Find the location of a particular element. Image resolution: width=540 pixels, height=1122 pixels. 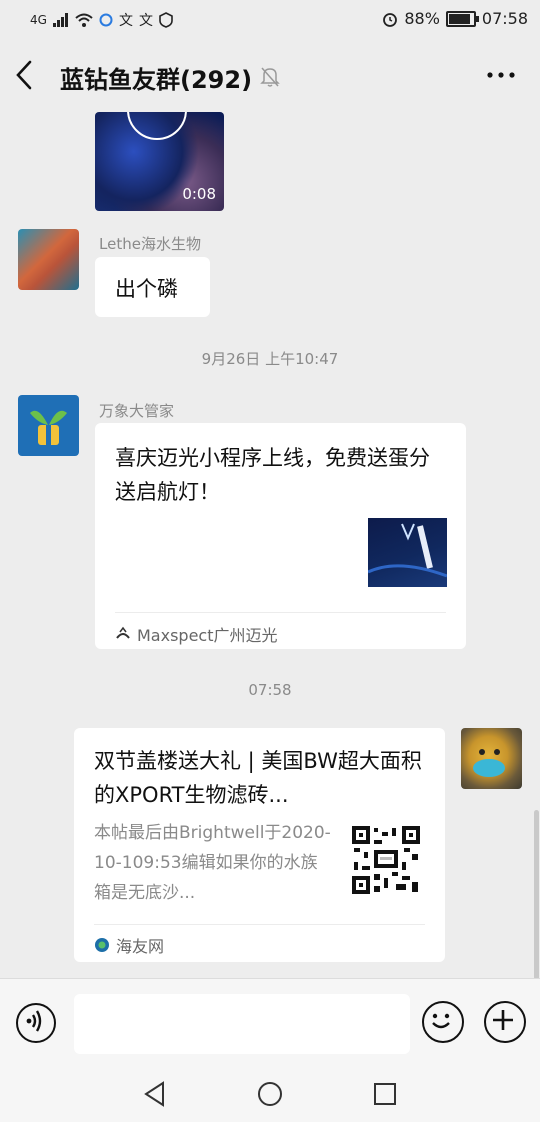

more-dots-icon is located at coordinates (501, 75).